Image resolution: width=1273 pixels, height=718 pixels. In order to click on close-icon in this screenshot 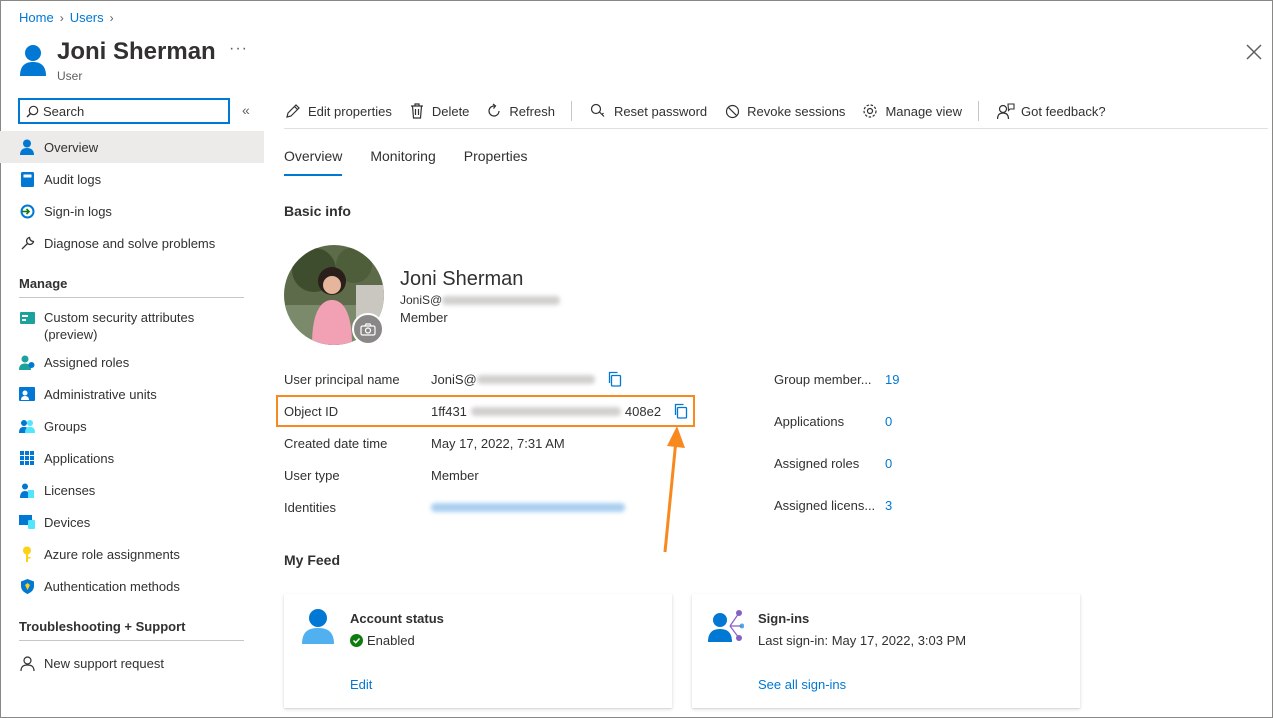, I will do `click(1254, 52)`.